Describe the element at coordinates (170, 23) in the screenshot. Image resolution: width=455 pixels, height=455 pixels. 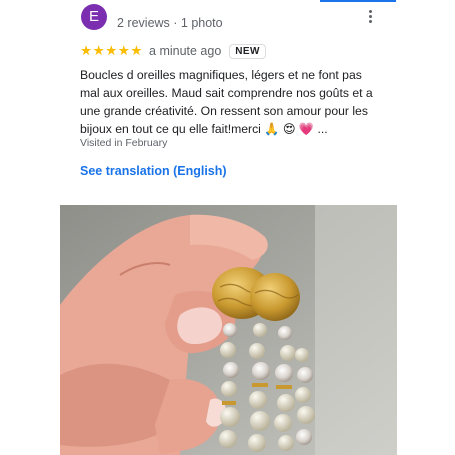
I see `reviewer-meta: 2 reviews · 1 photo` at that location.